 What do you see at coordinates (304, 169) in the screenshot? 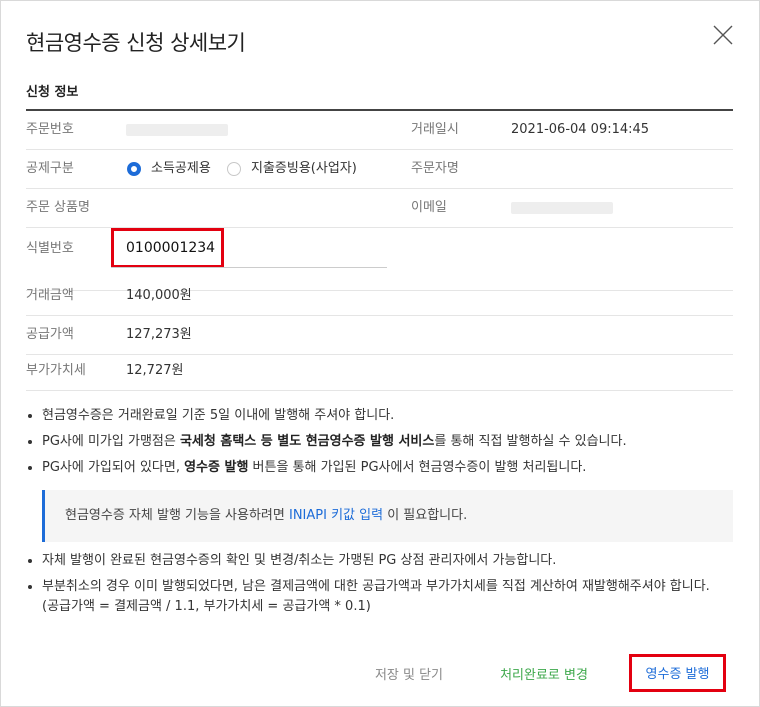
I see `radio-expense-label: 지출증빙용(사업자)` at bounding box center [304, 169].